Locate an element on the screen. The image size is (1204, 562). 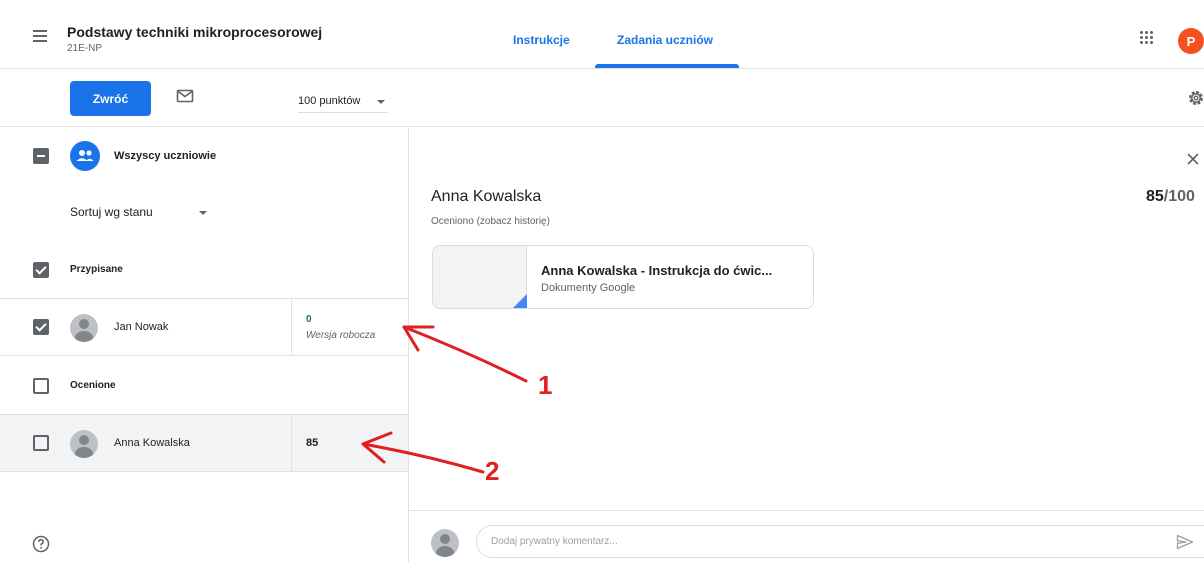
attachment-type: Dokumenty Google is located at coordinates (588, 288).